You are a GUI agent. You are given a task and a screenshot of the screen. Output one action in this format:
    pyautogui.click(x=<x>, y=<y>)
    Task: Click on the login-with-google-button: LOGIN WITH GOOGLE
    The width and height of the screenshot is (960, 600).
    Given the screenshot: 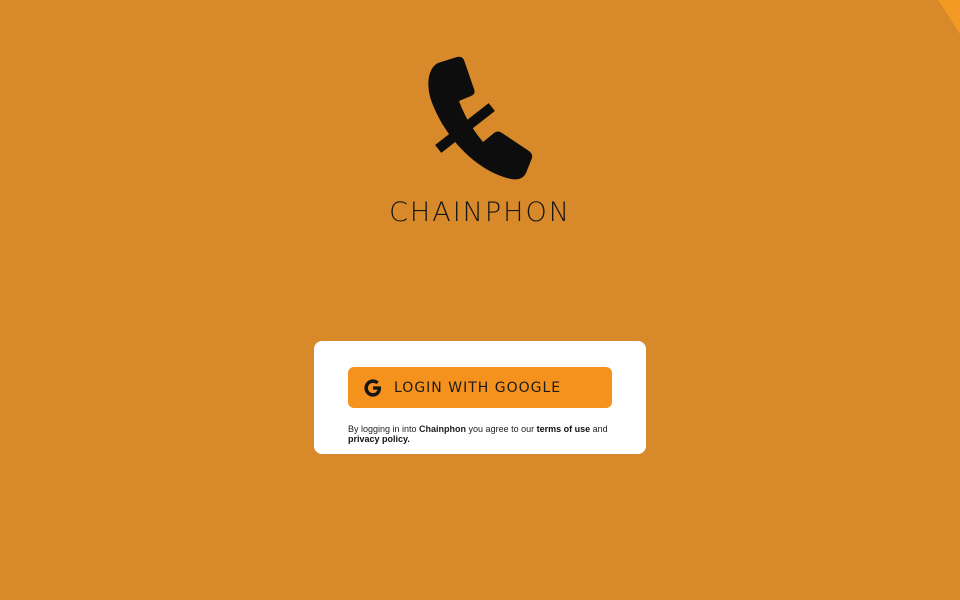 What is the action you would take?
    pyautogui.click(x=480, y=387)
    